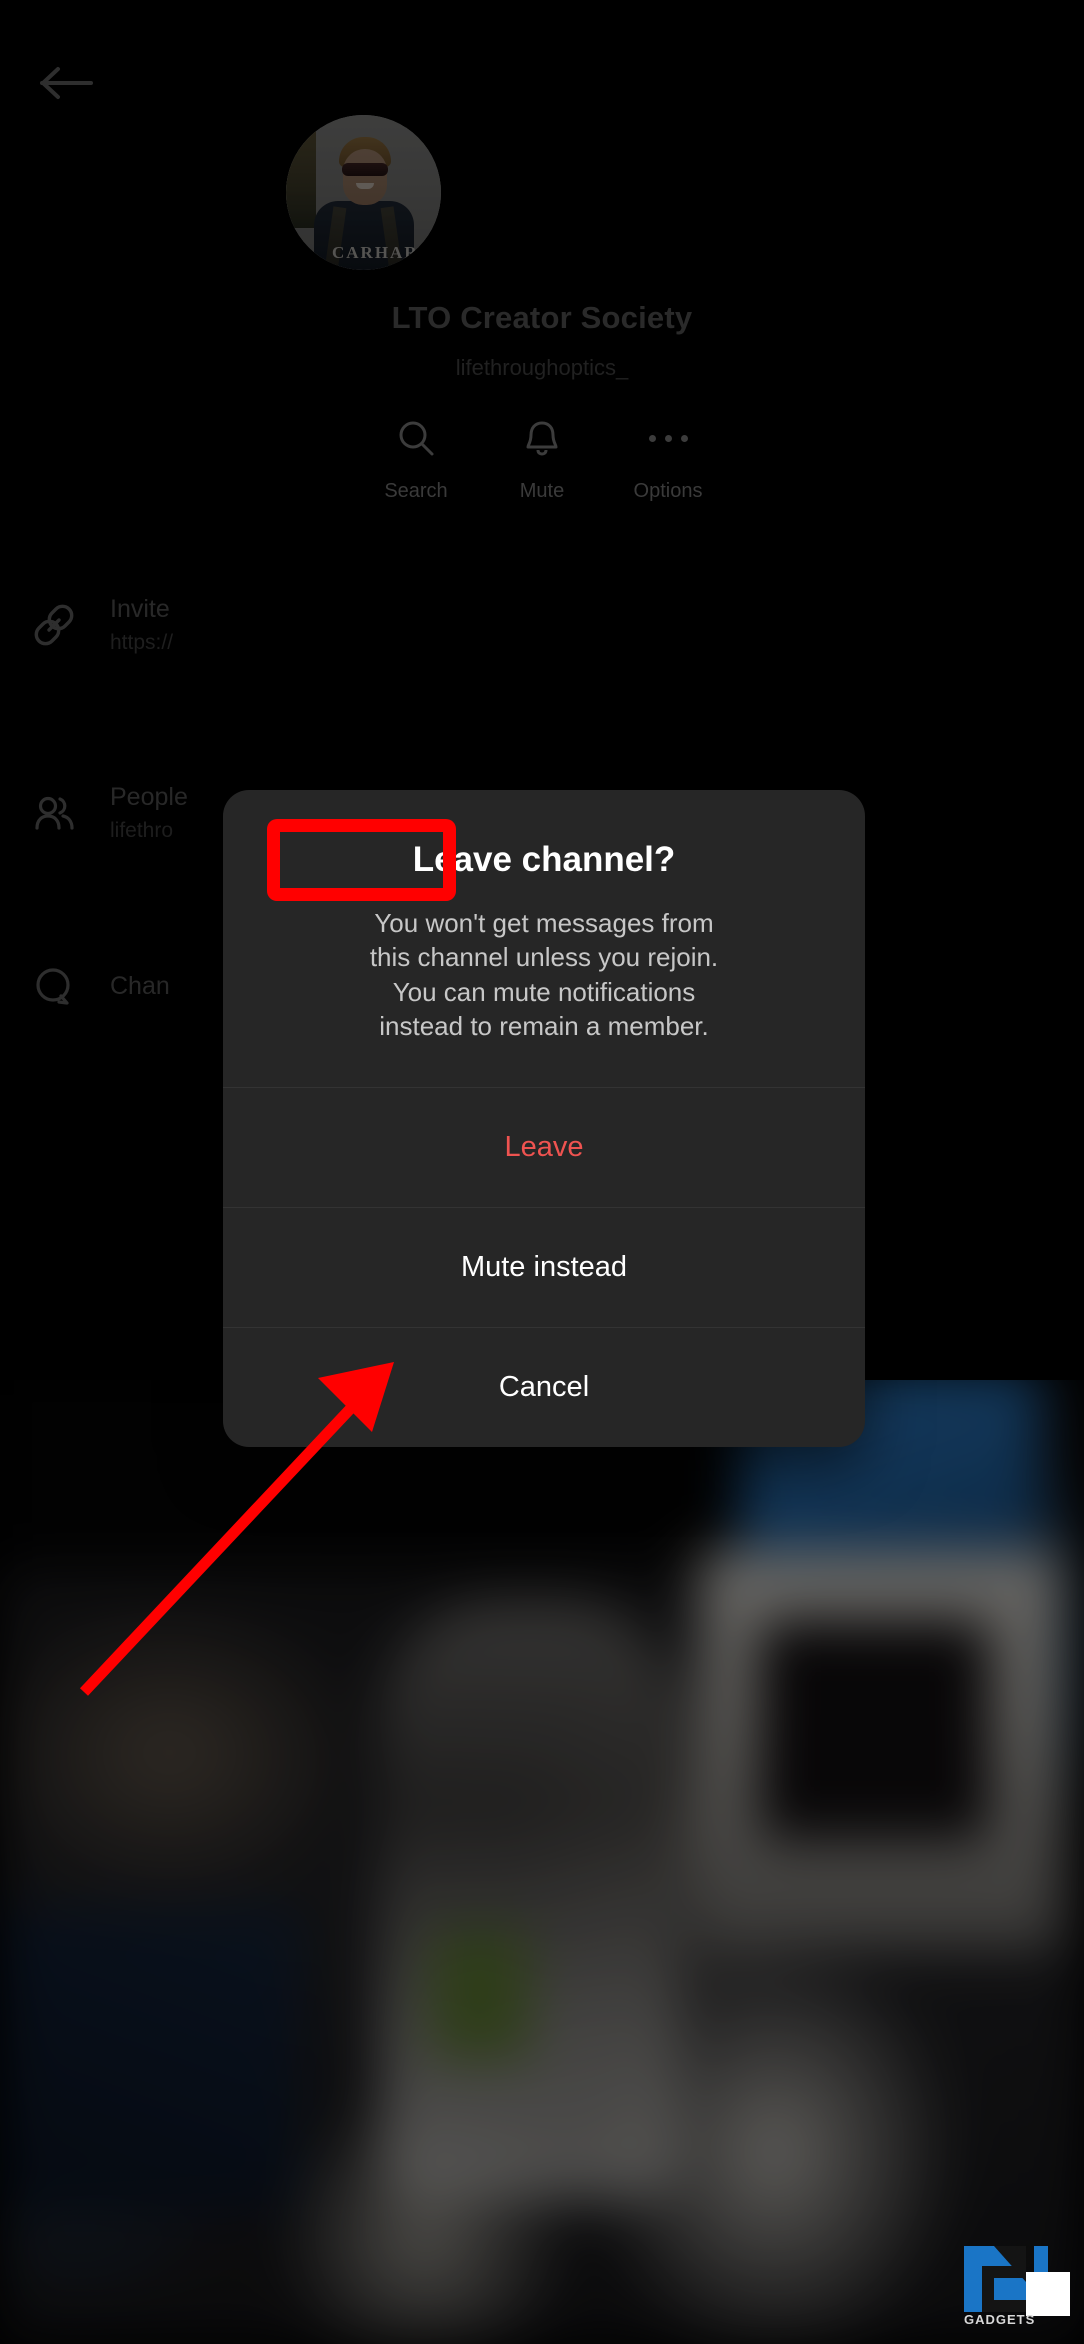 This screenshot has height=2344, width=1084. What do you see at coordinates (544, 859) in the screenshot?
I see `dialog-title: Leave channel?` at bounding box center [544, 859].